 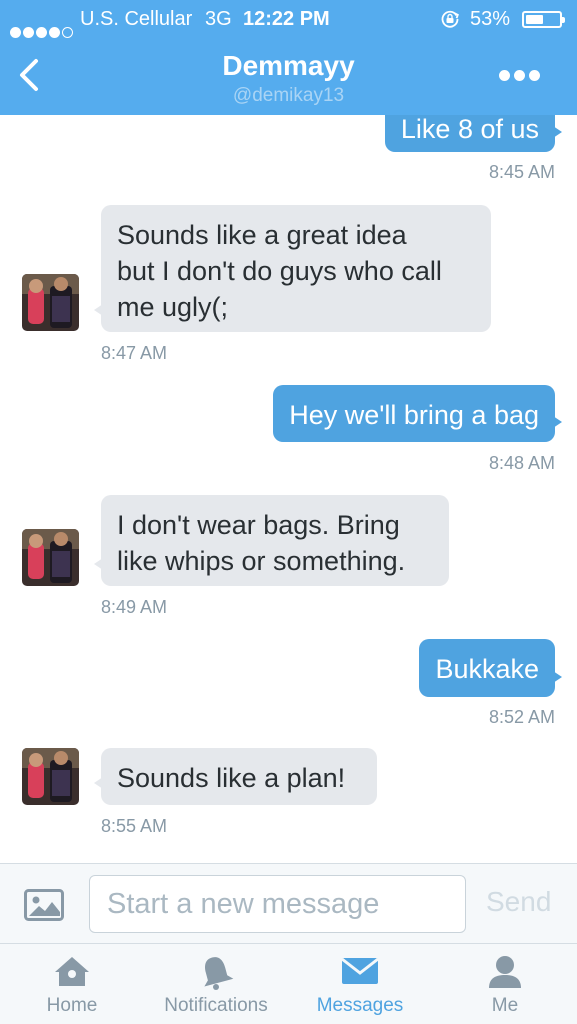 What do you see at coordinates (134, 353) in the screenshot?
I see `message-timestamp: 8:47 AM` at bounding box center [134, 353].